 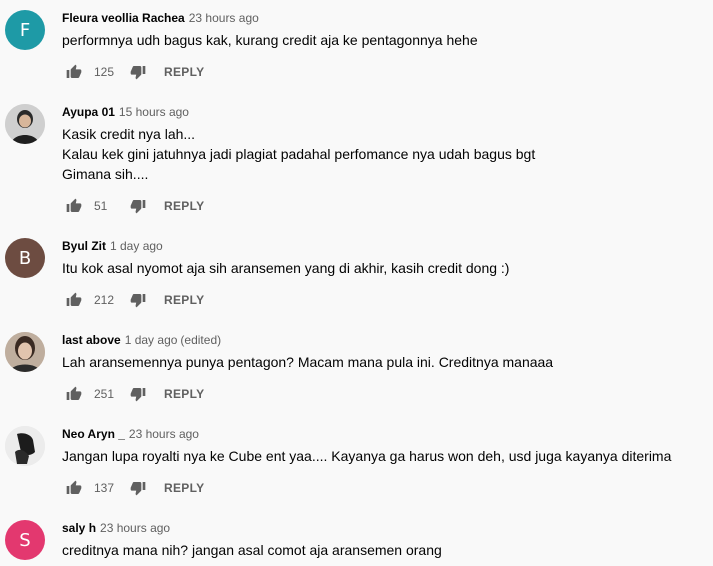 I want to click on comment-time: 15 hours ago, so click(x=154, y=112).